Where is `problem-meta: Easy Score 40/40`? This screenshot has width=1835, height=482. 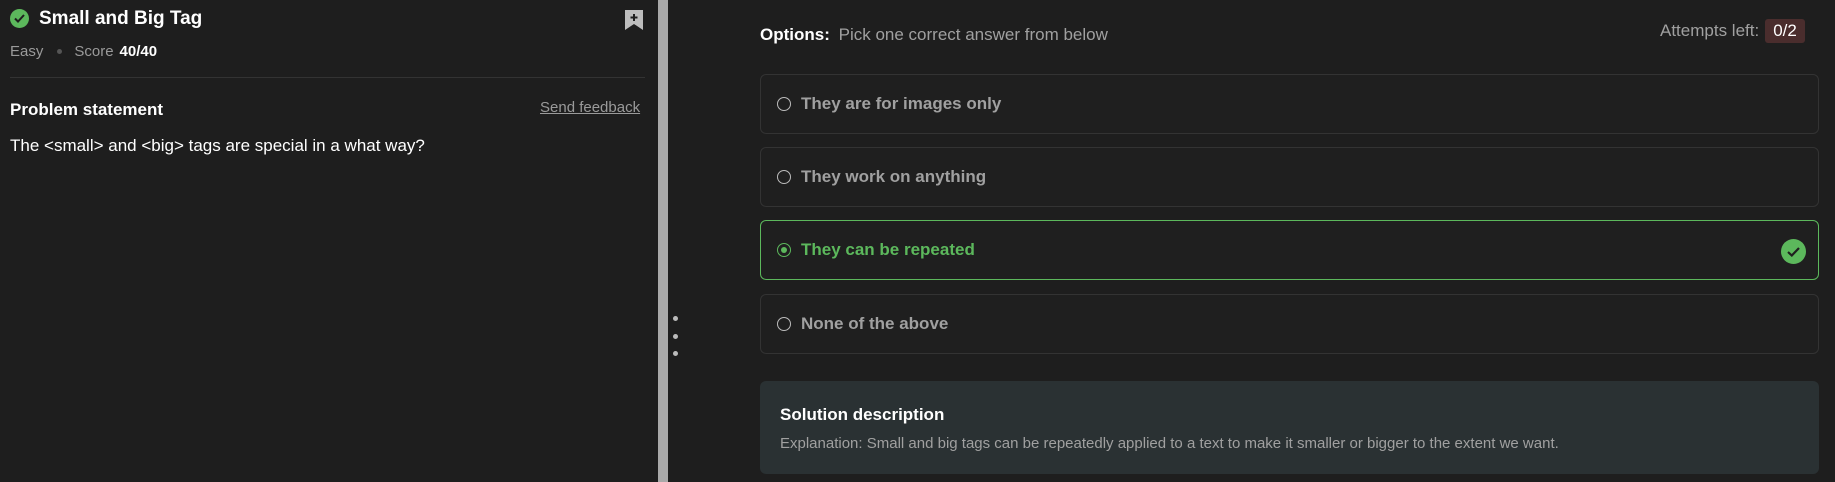 problem-meta: Easy Score 40/40 is located at coordinates (83, 51).